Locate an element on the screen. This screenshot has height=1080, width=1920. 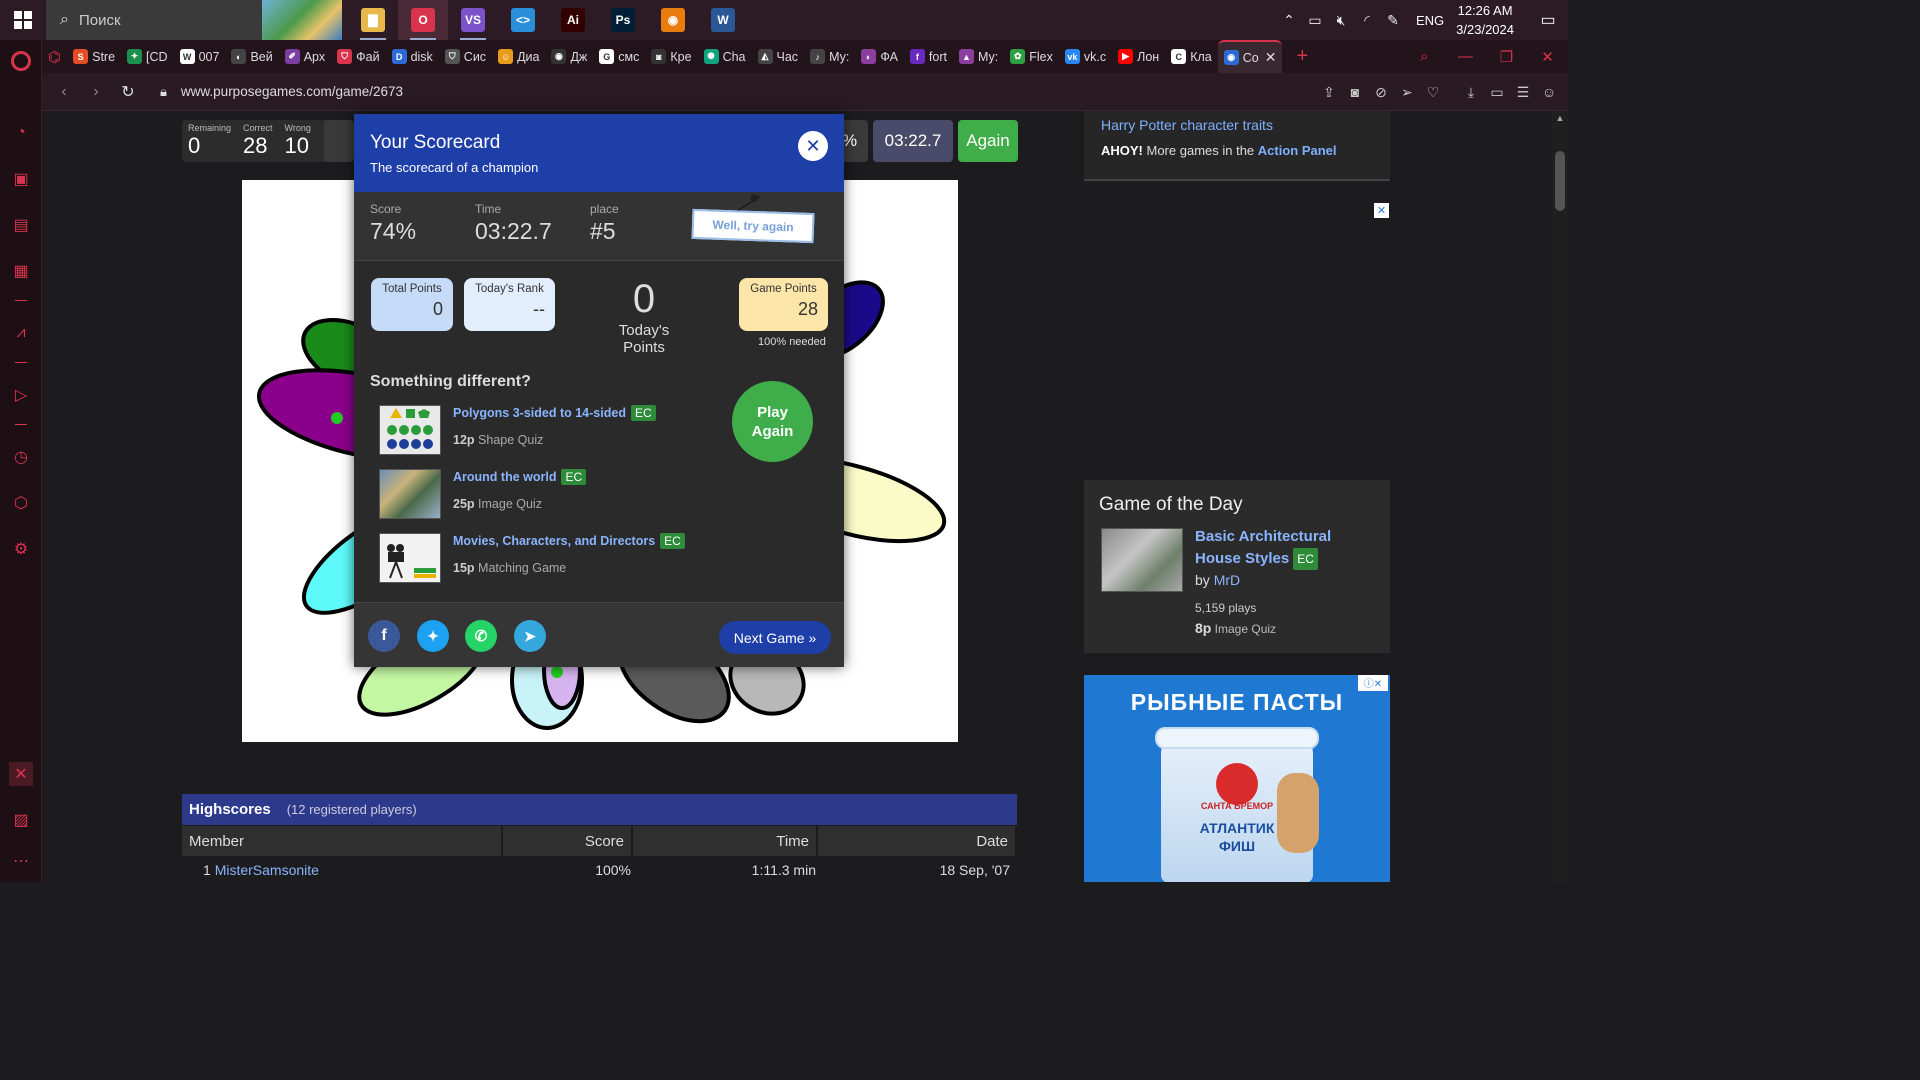
workspaces-icon: ▣ is located at coordinates (21, 179).